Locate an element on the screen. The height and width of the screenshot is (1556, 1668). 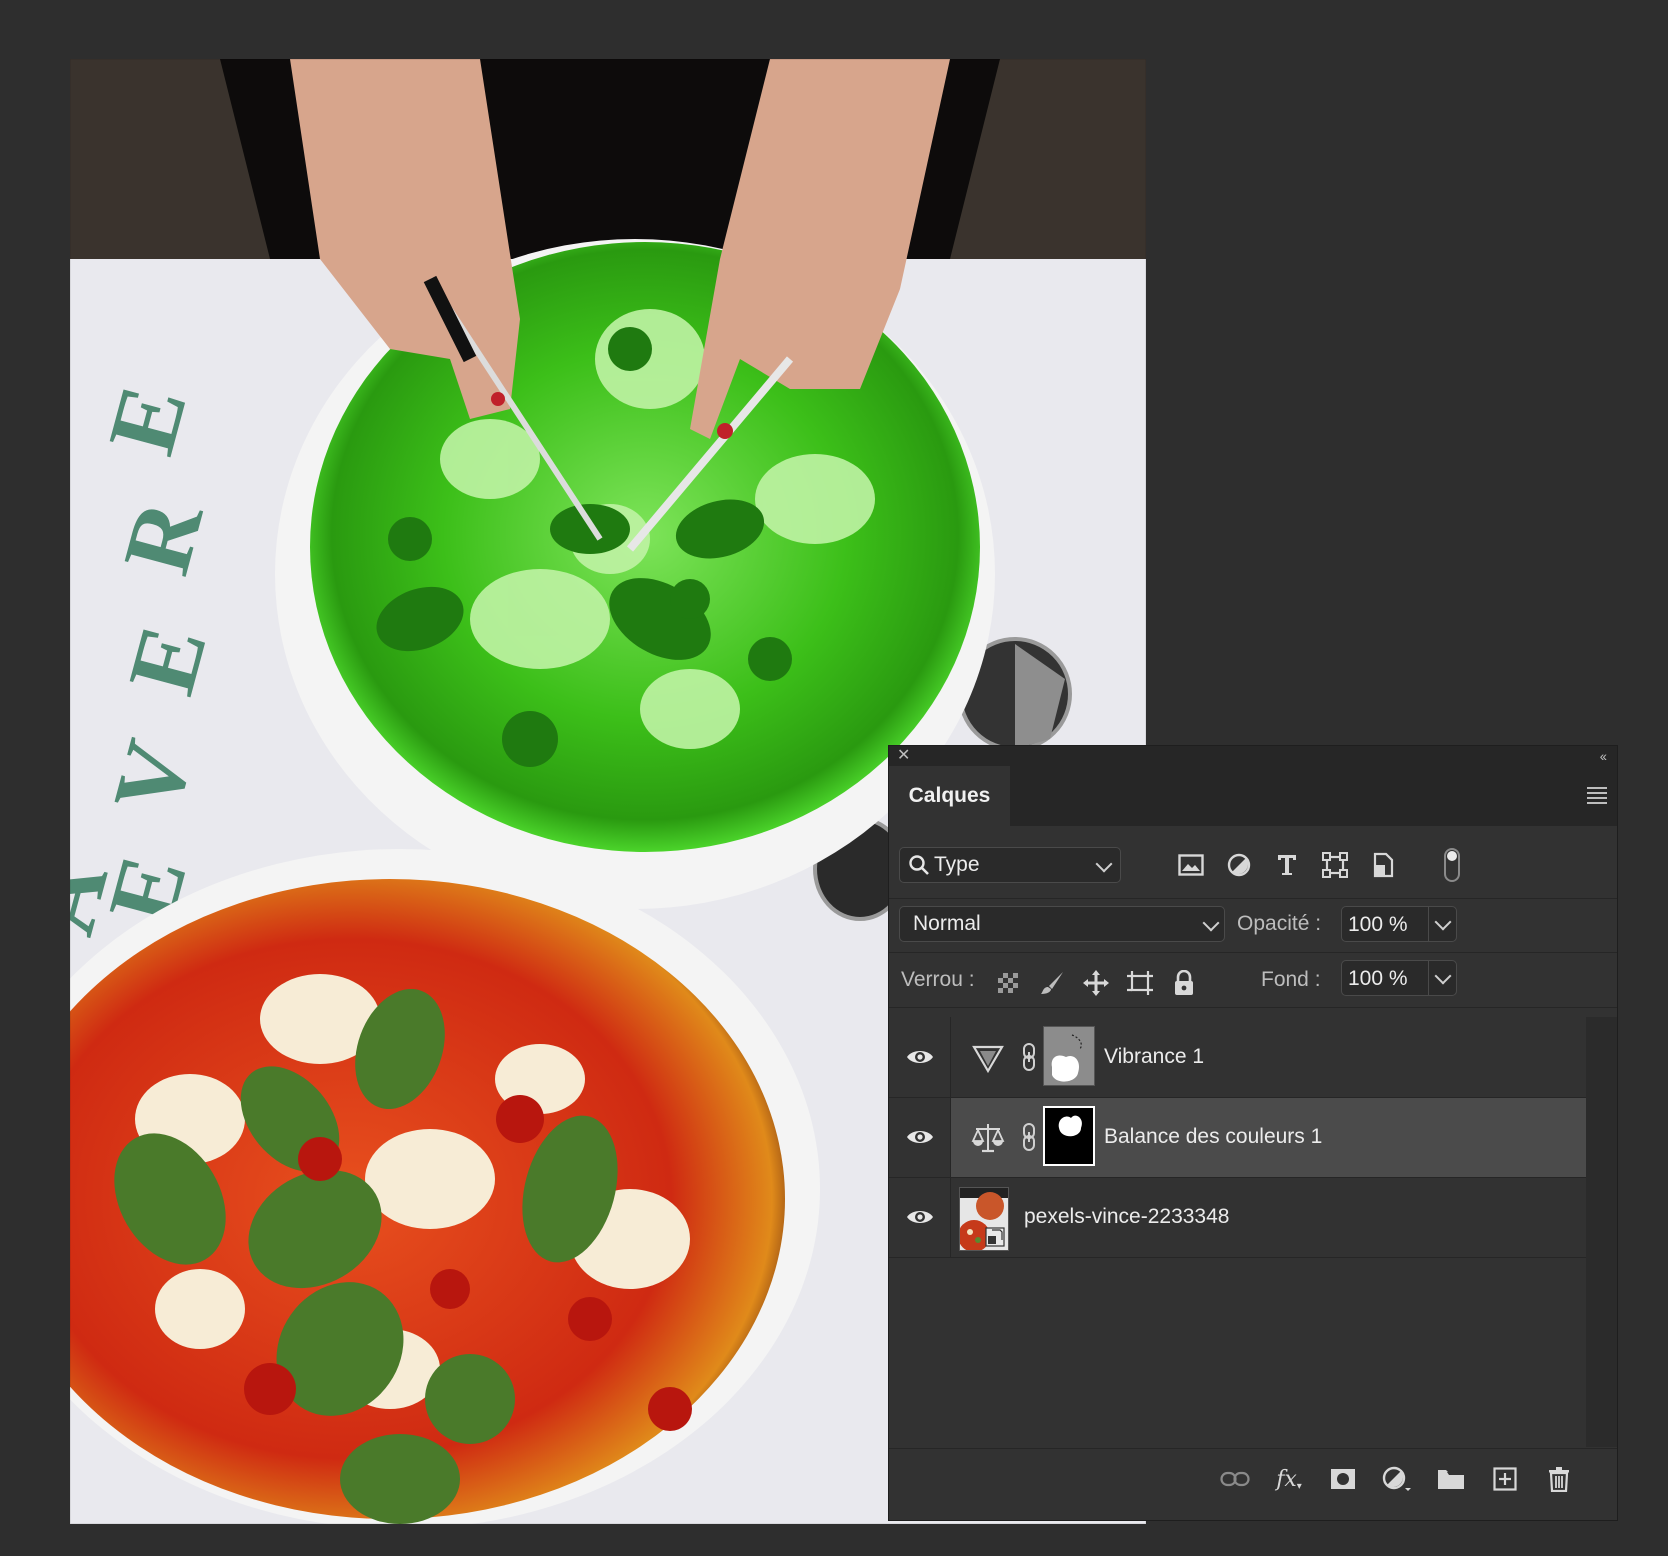
close-panel-button: ✕ is located at coordinates (903, 756).